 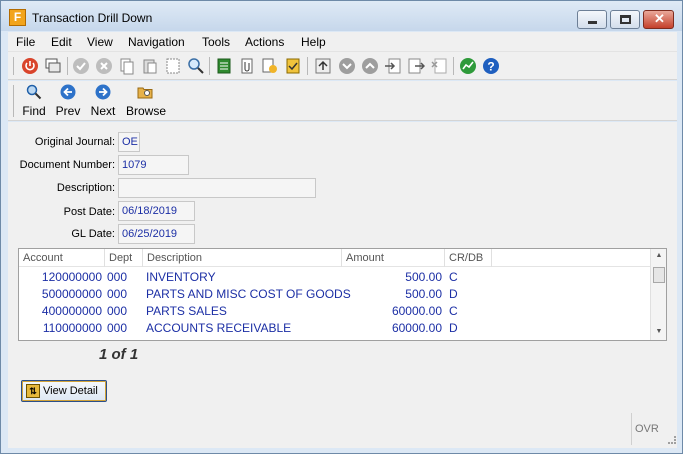 I want to click on find-button: Find, so click(x=34, y=101).